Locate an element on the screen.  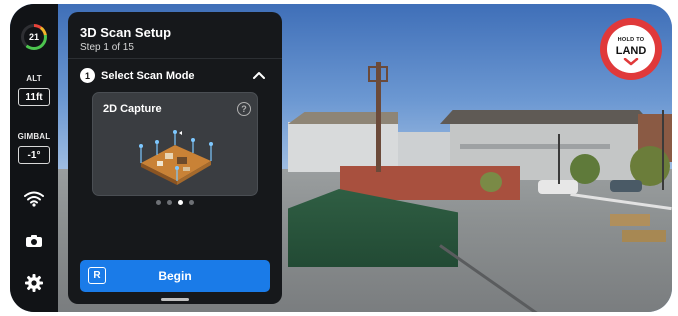
begin-button: R Begin is located at coordinates (175, 276).